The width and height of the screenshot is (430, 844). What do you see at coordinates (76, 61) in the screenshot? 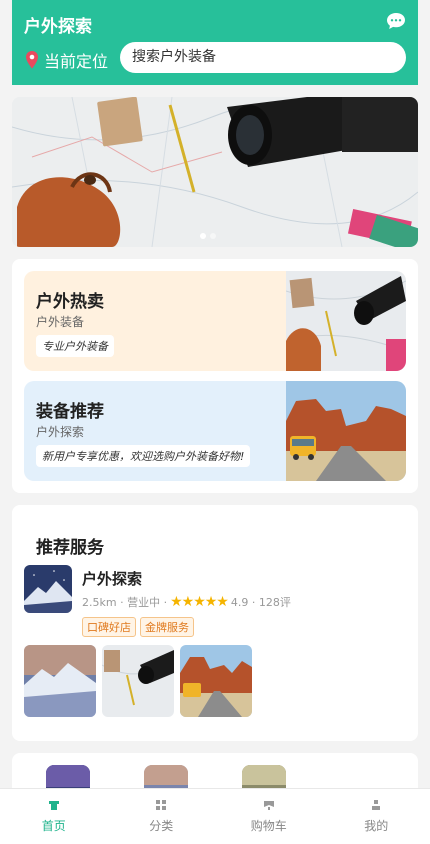
I see `location-label: 当前定位` at bounding box center [76, 61].